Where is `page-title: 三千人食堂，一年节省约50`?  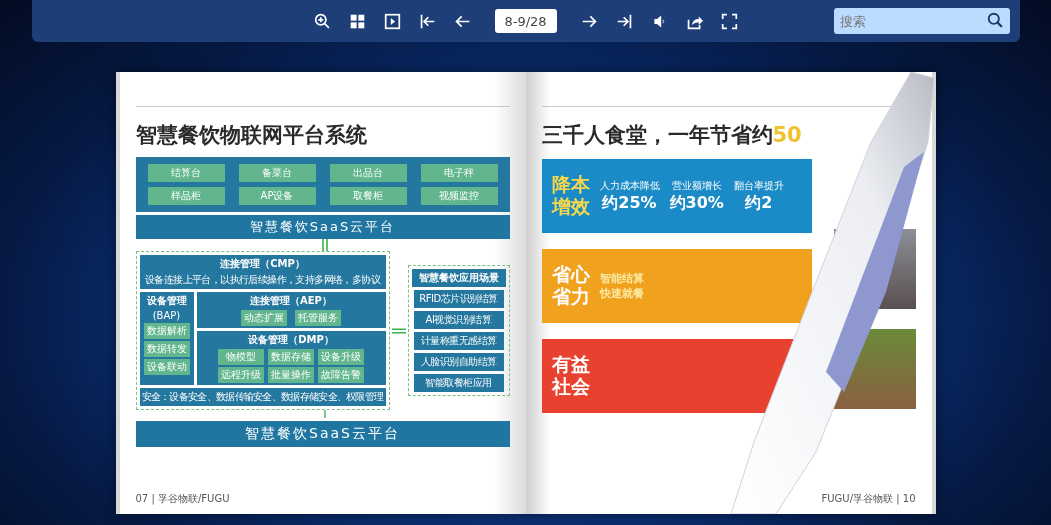 page-title: 三千人食堂，一年节省约50 is located at coordinates (672, 135).